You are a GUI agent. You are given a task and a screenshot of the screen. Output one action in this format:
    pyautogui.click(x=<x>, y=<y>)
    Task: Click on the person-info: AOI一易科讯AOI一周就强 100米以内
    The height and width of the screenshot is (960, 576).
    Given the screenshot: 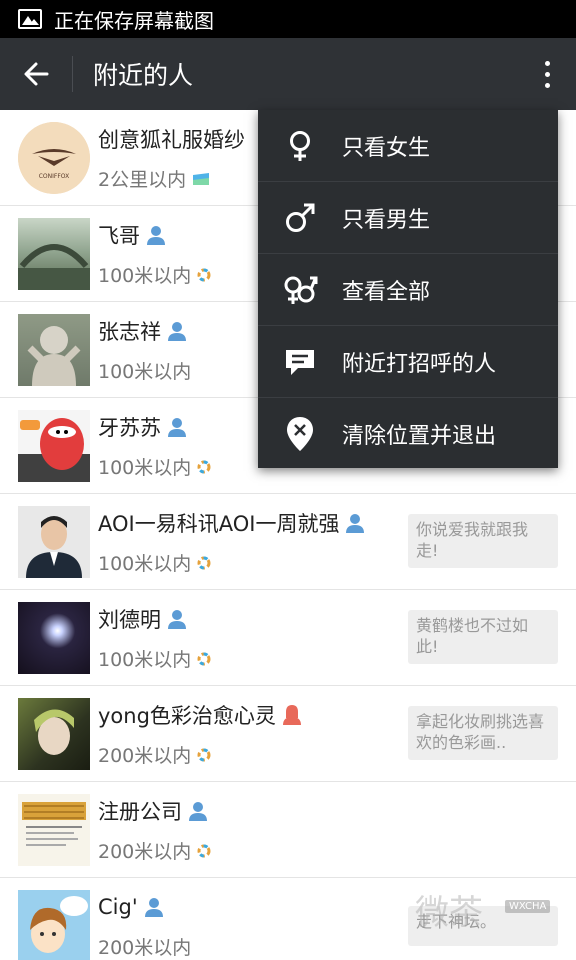 What is the action you would take?
    pyautogui.click(x=232, y=542)
    